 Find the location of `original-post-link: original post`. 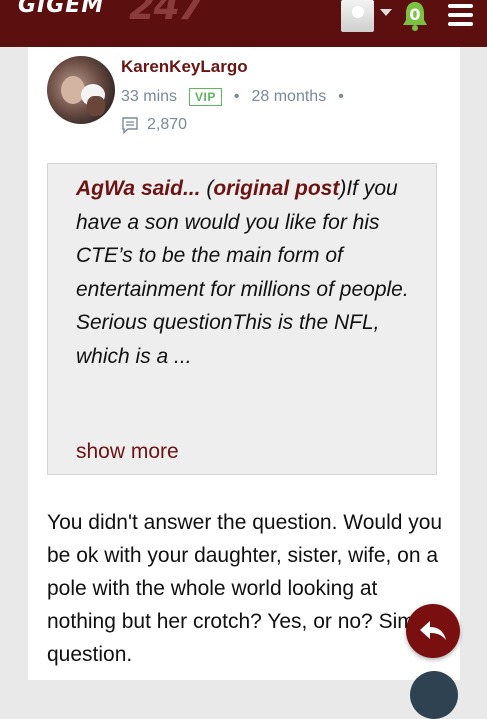

original-post-link: original post is located at coordinates (276, 188).